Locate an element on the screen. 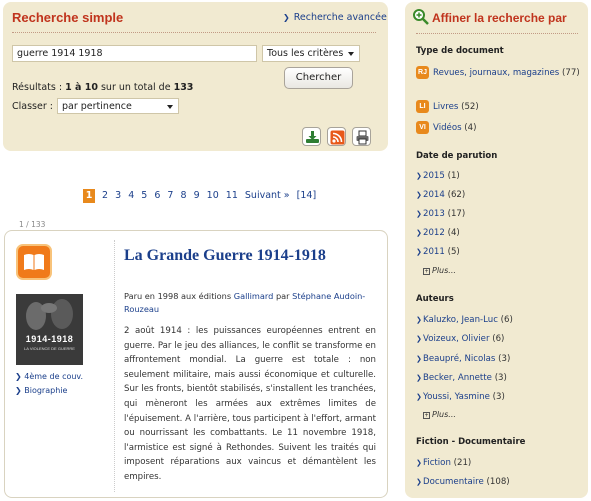 This screenshot has width=591, height=501. facet-label: Documentaire is located at coordinates (453, 482).